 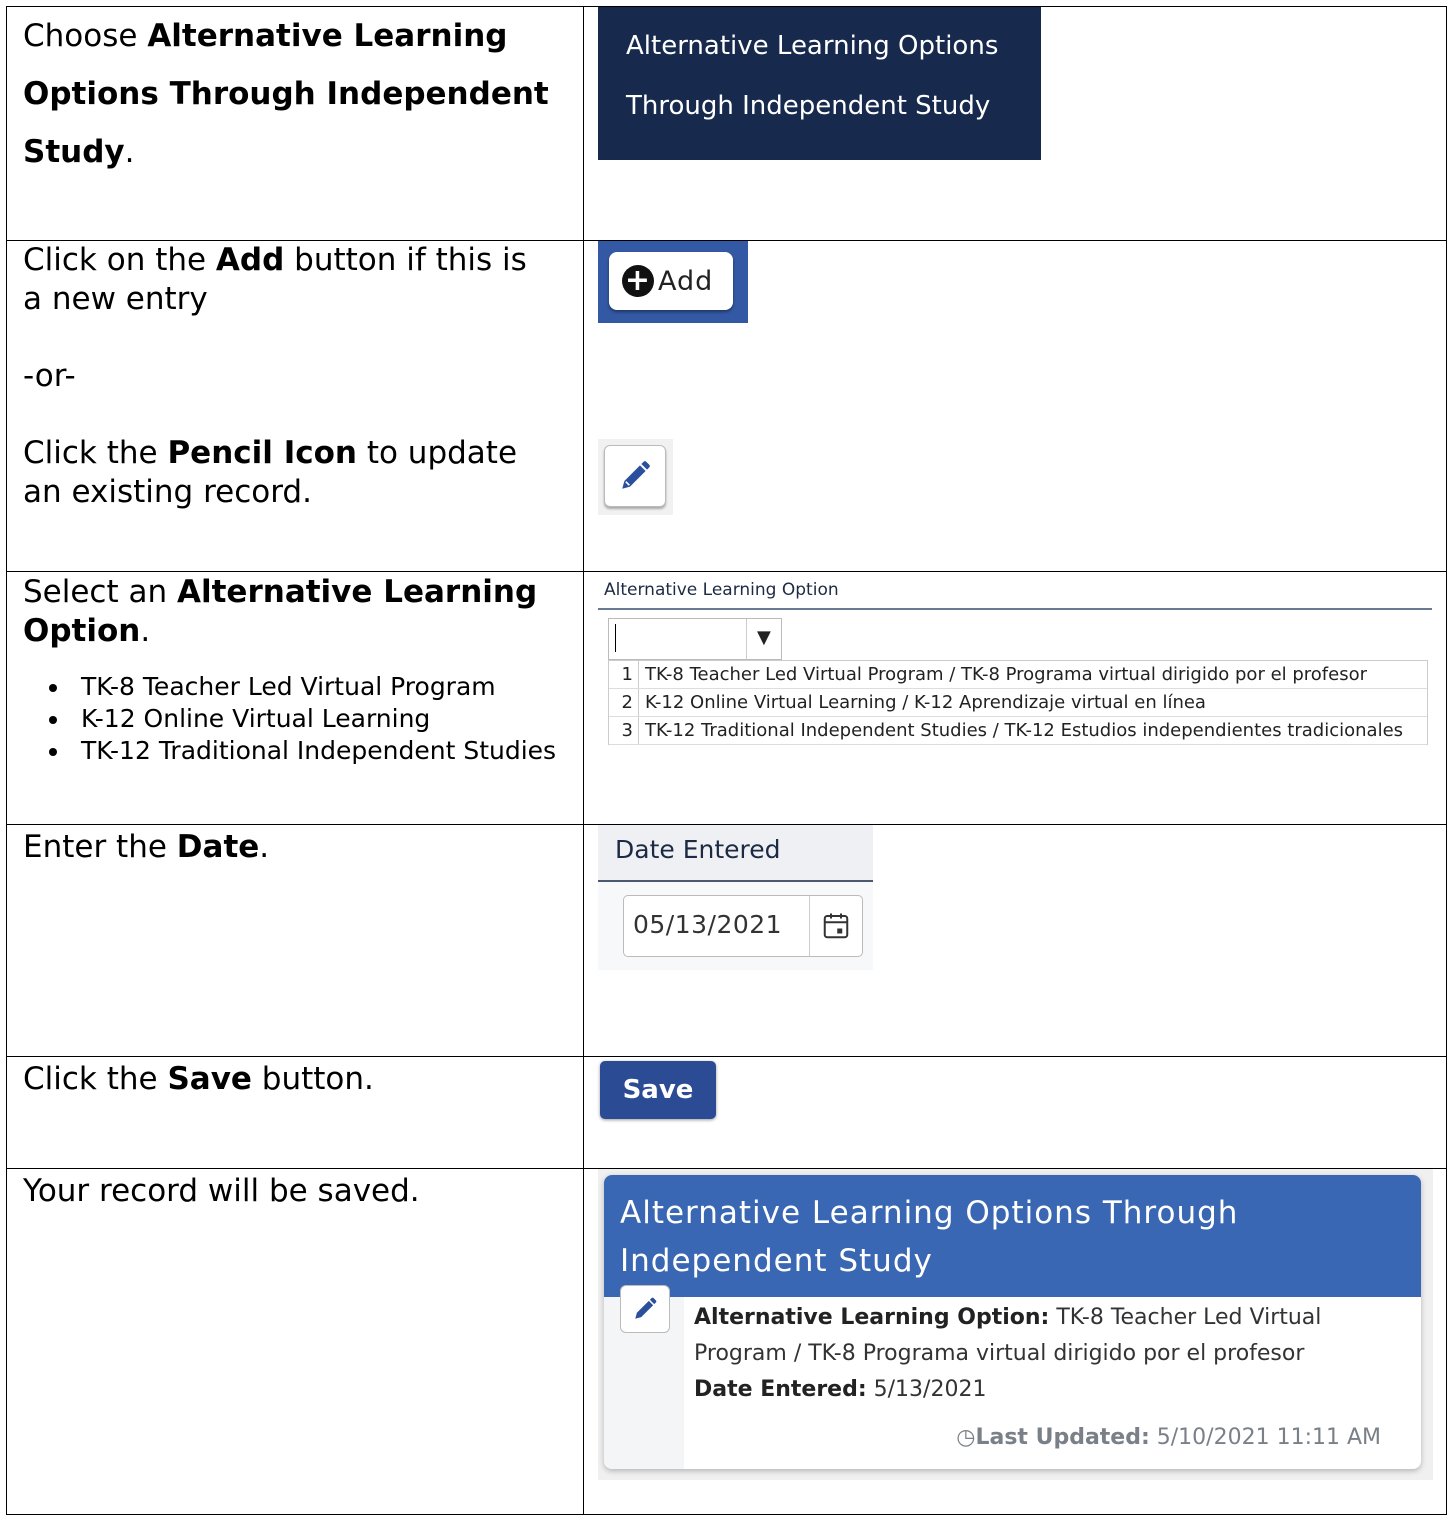 What do you see at coordinates (764, 637) in the screenshot?
I see `dropdown-arrow-icon: ▼` at bounding box center [764, 637].